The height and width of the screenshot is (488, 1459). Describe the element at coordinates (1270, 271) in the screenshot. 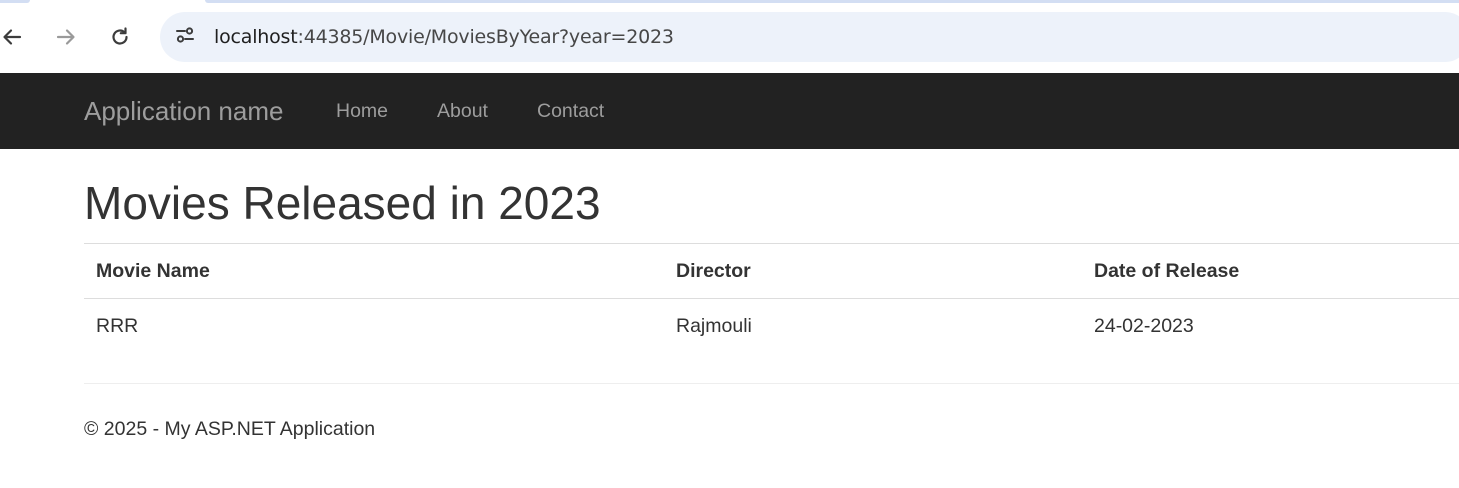

I see `header-date-of-release: Date of Release` at that location.